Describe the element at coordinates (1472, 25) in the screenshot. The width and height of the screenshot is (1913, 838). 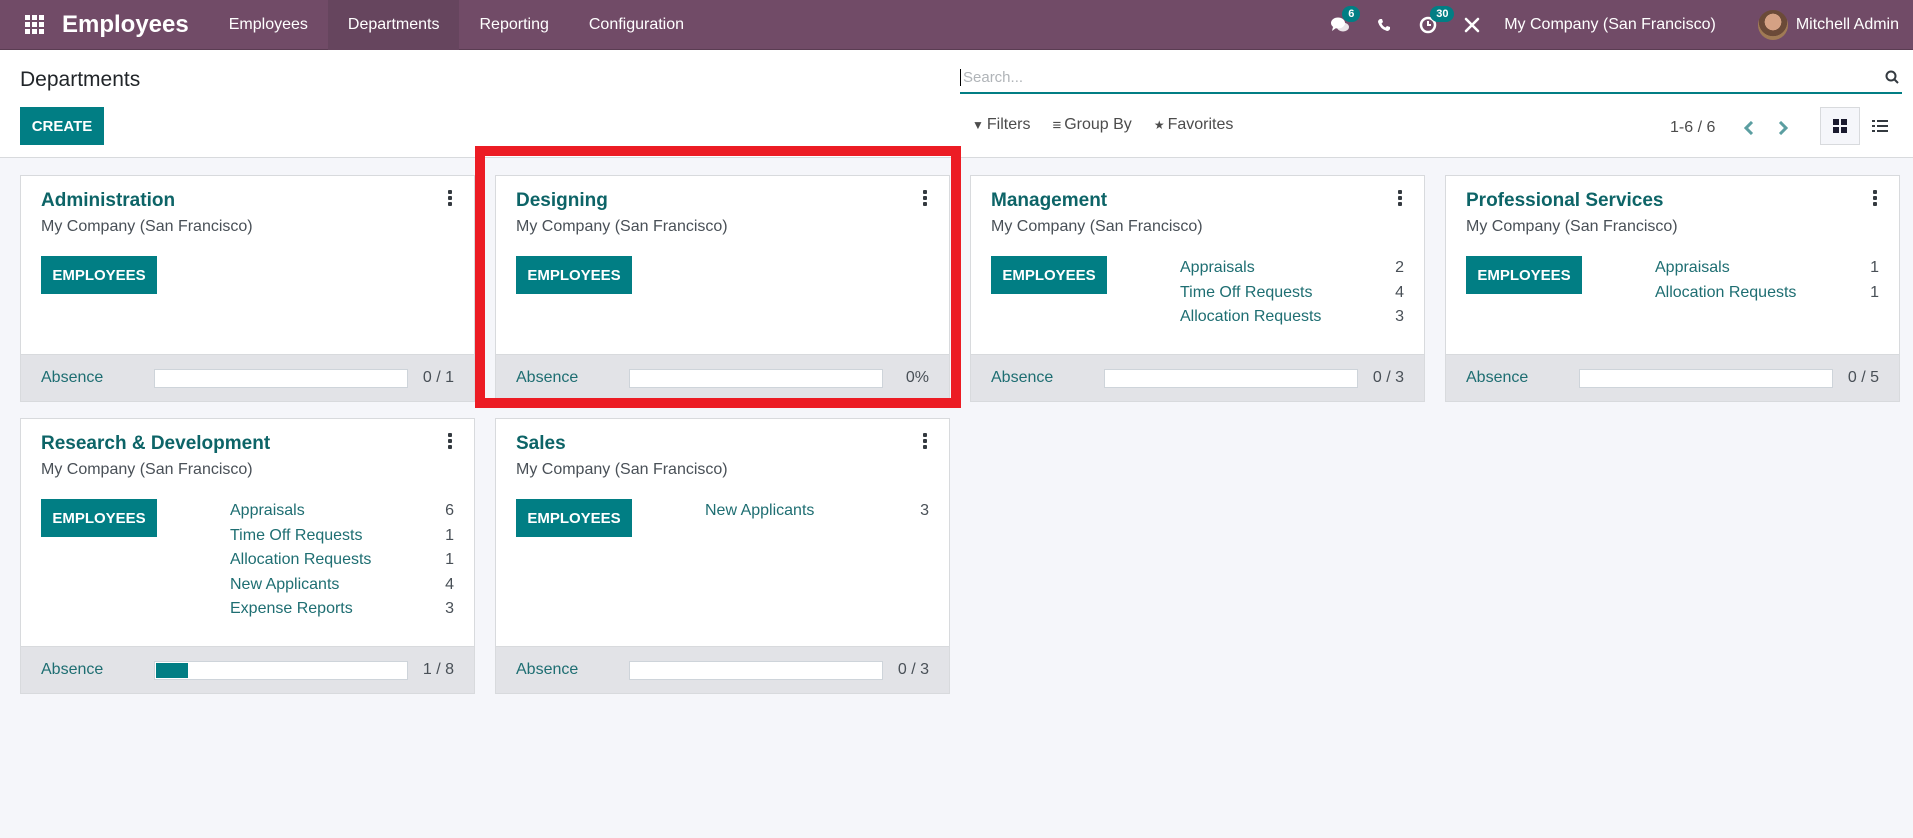
I see `debug-button` at that location.